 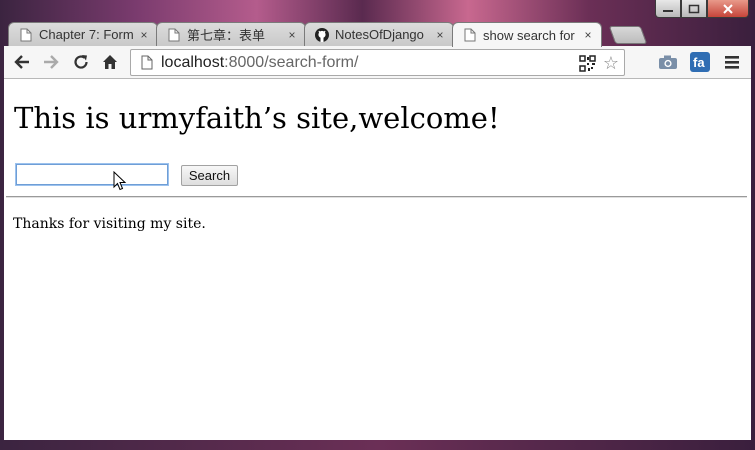 I want to click on window-bottom-edge, so click(x=377, y=445).